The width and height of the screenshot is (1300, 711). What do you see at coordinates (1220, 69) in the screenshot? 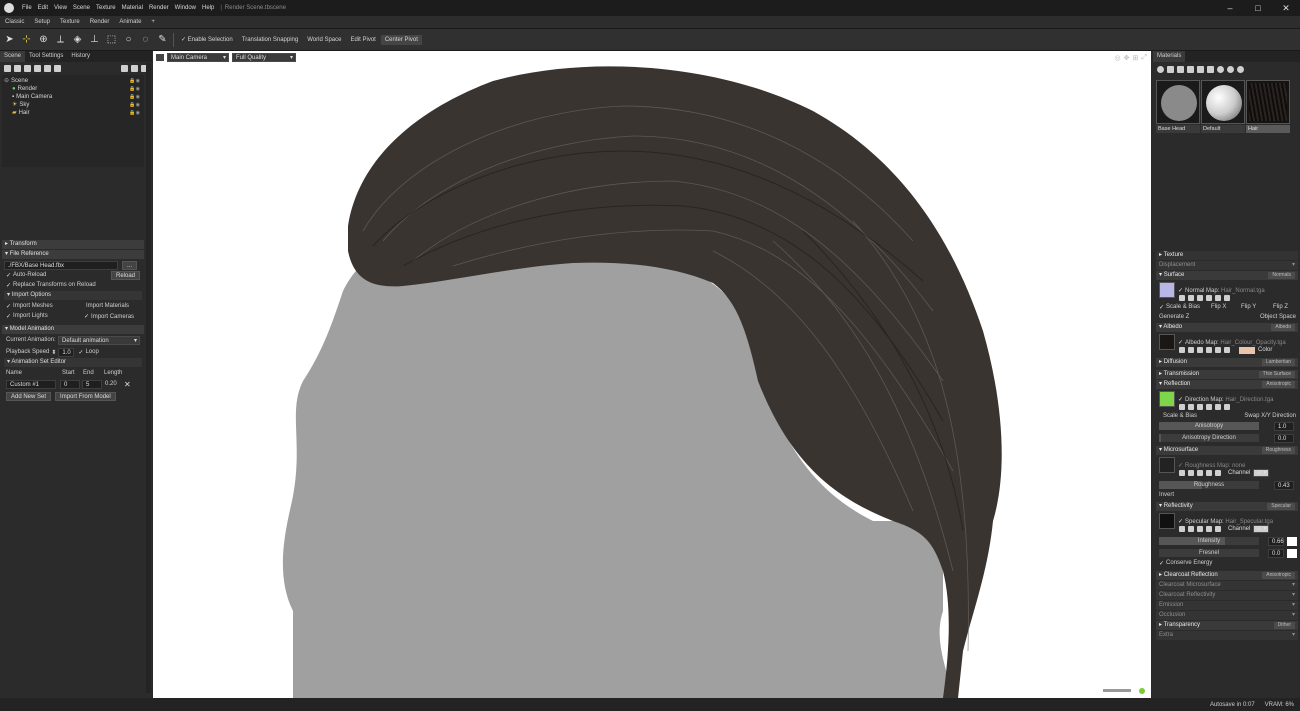
I see `pick-icon` at bounding box center [1220, 69].